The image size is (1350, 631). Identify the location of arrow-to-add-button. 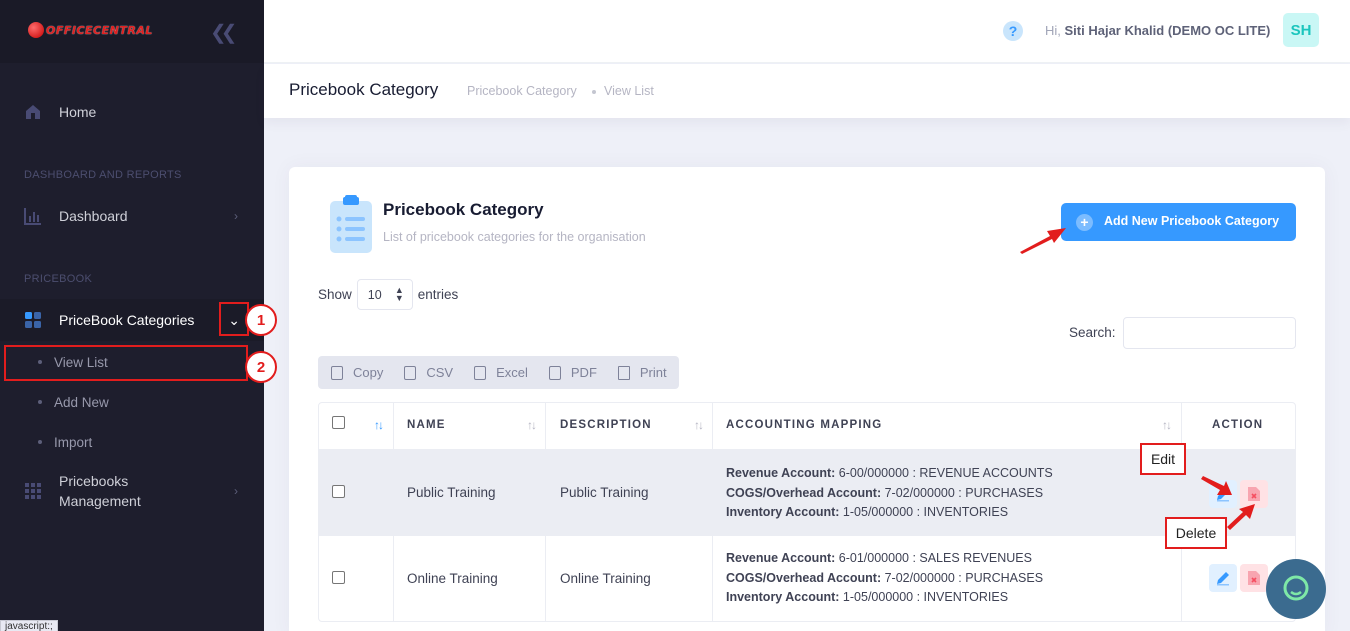
(1043, 241).